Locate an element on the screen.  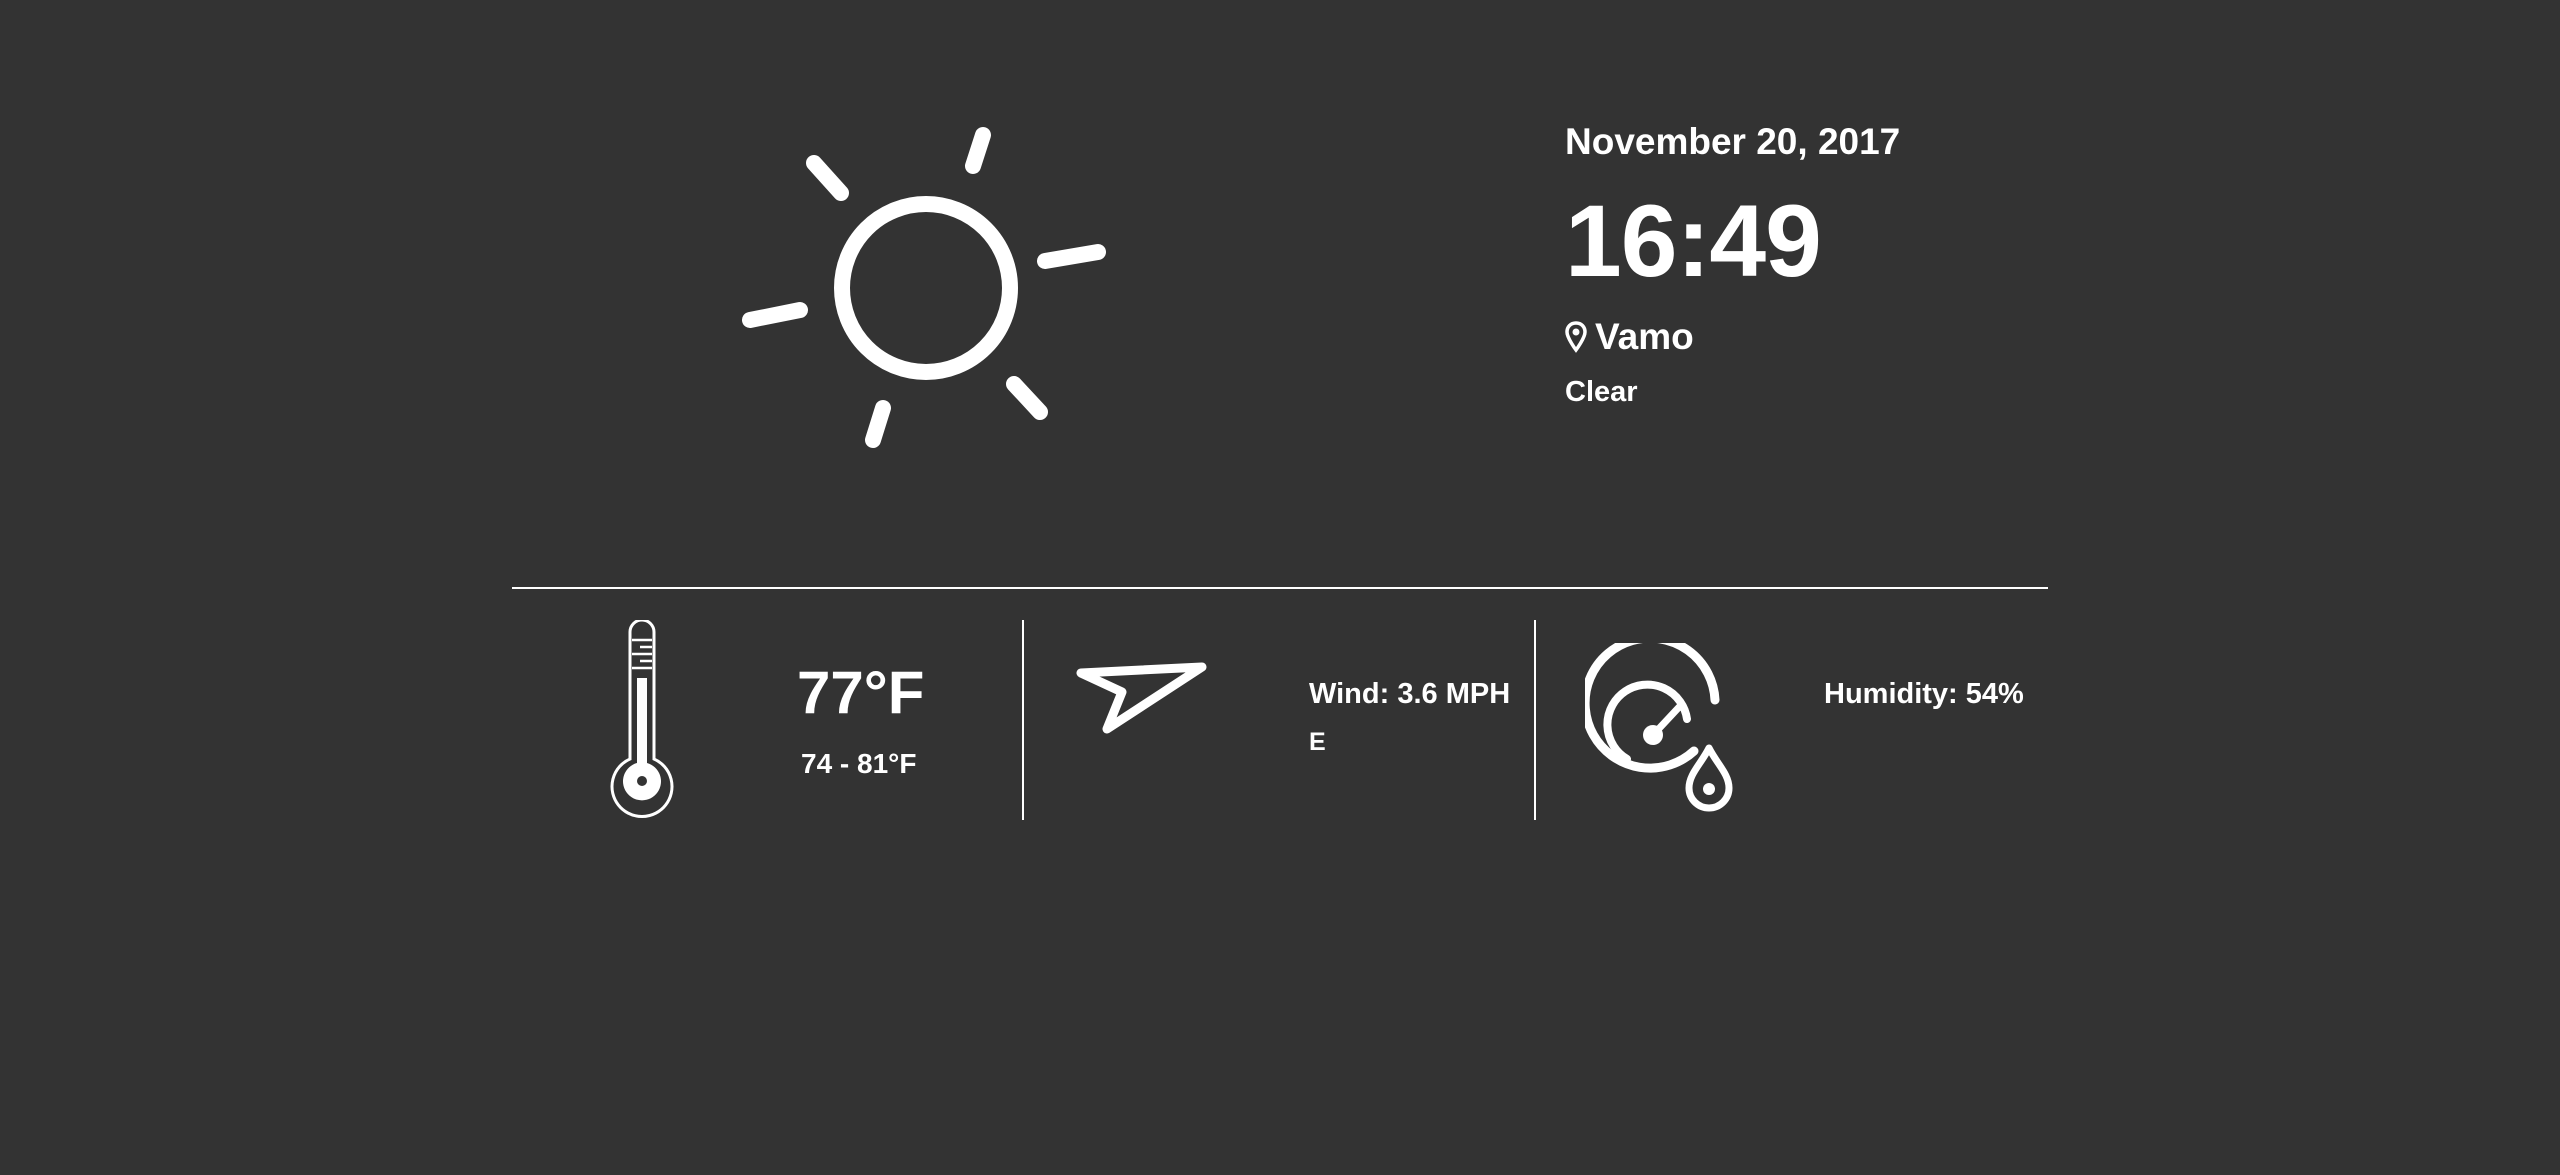
sun-icon is located at coordinates (930, 290).